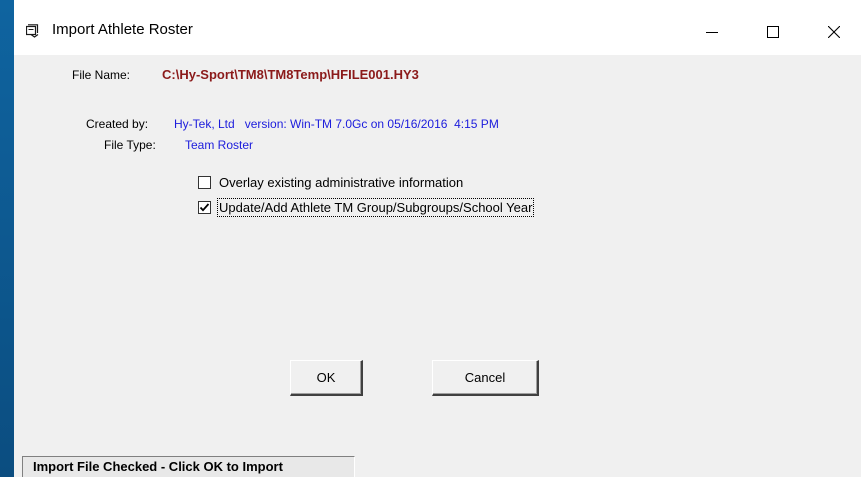 This screenshot has width=861, height=477. I want to click on minimize-icon, so click(712, 32).